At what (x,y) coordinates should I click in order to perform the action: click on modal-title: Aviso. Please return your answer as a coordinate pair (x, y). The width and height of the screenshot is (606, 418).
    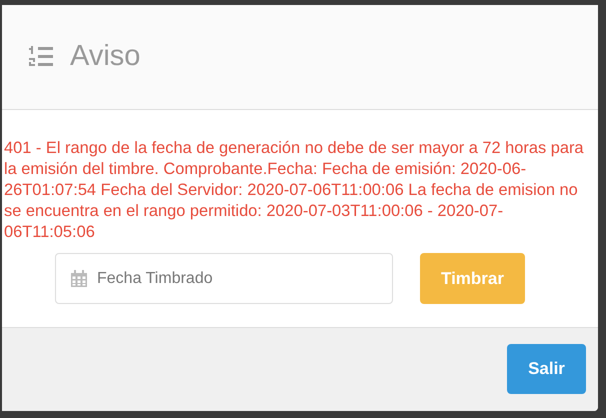
    Looking at the image, I should click on (105, 56).